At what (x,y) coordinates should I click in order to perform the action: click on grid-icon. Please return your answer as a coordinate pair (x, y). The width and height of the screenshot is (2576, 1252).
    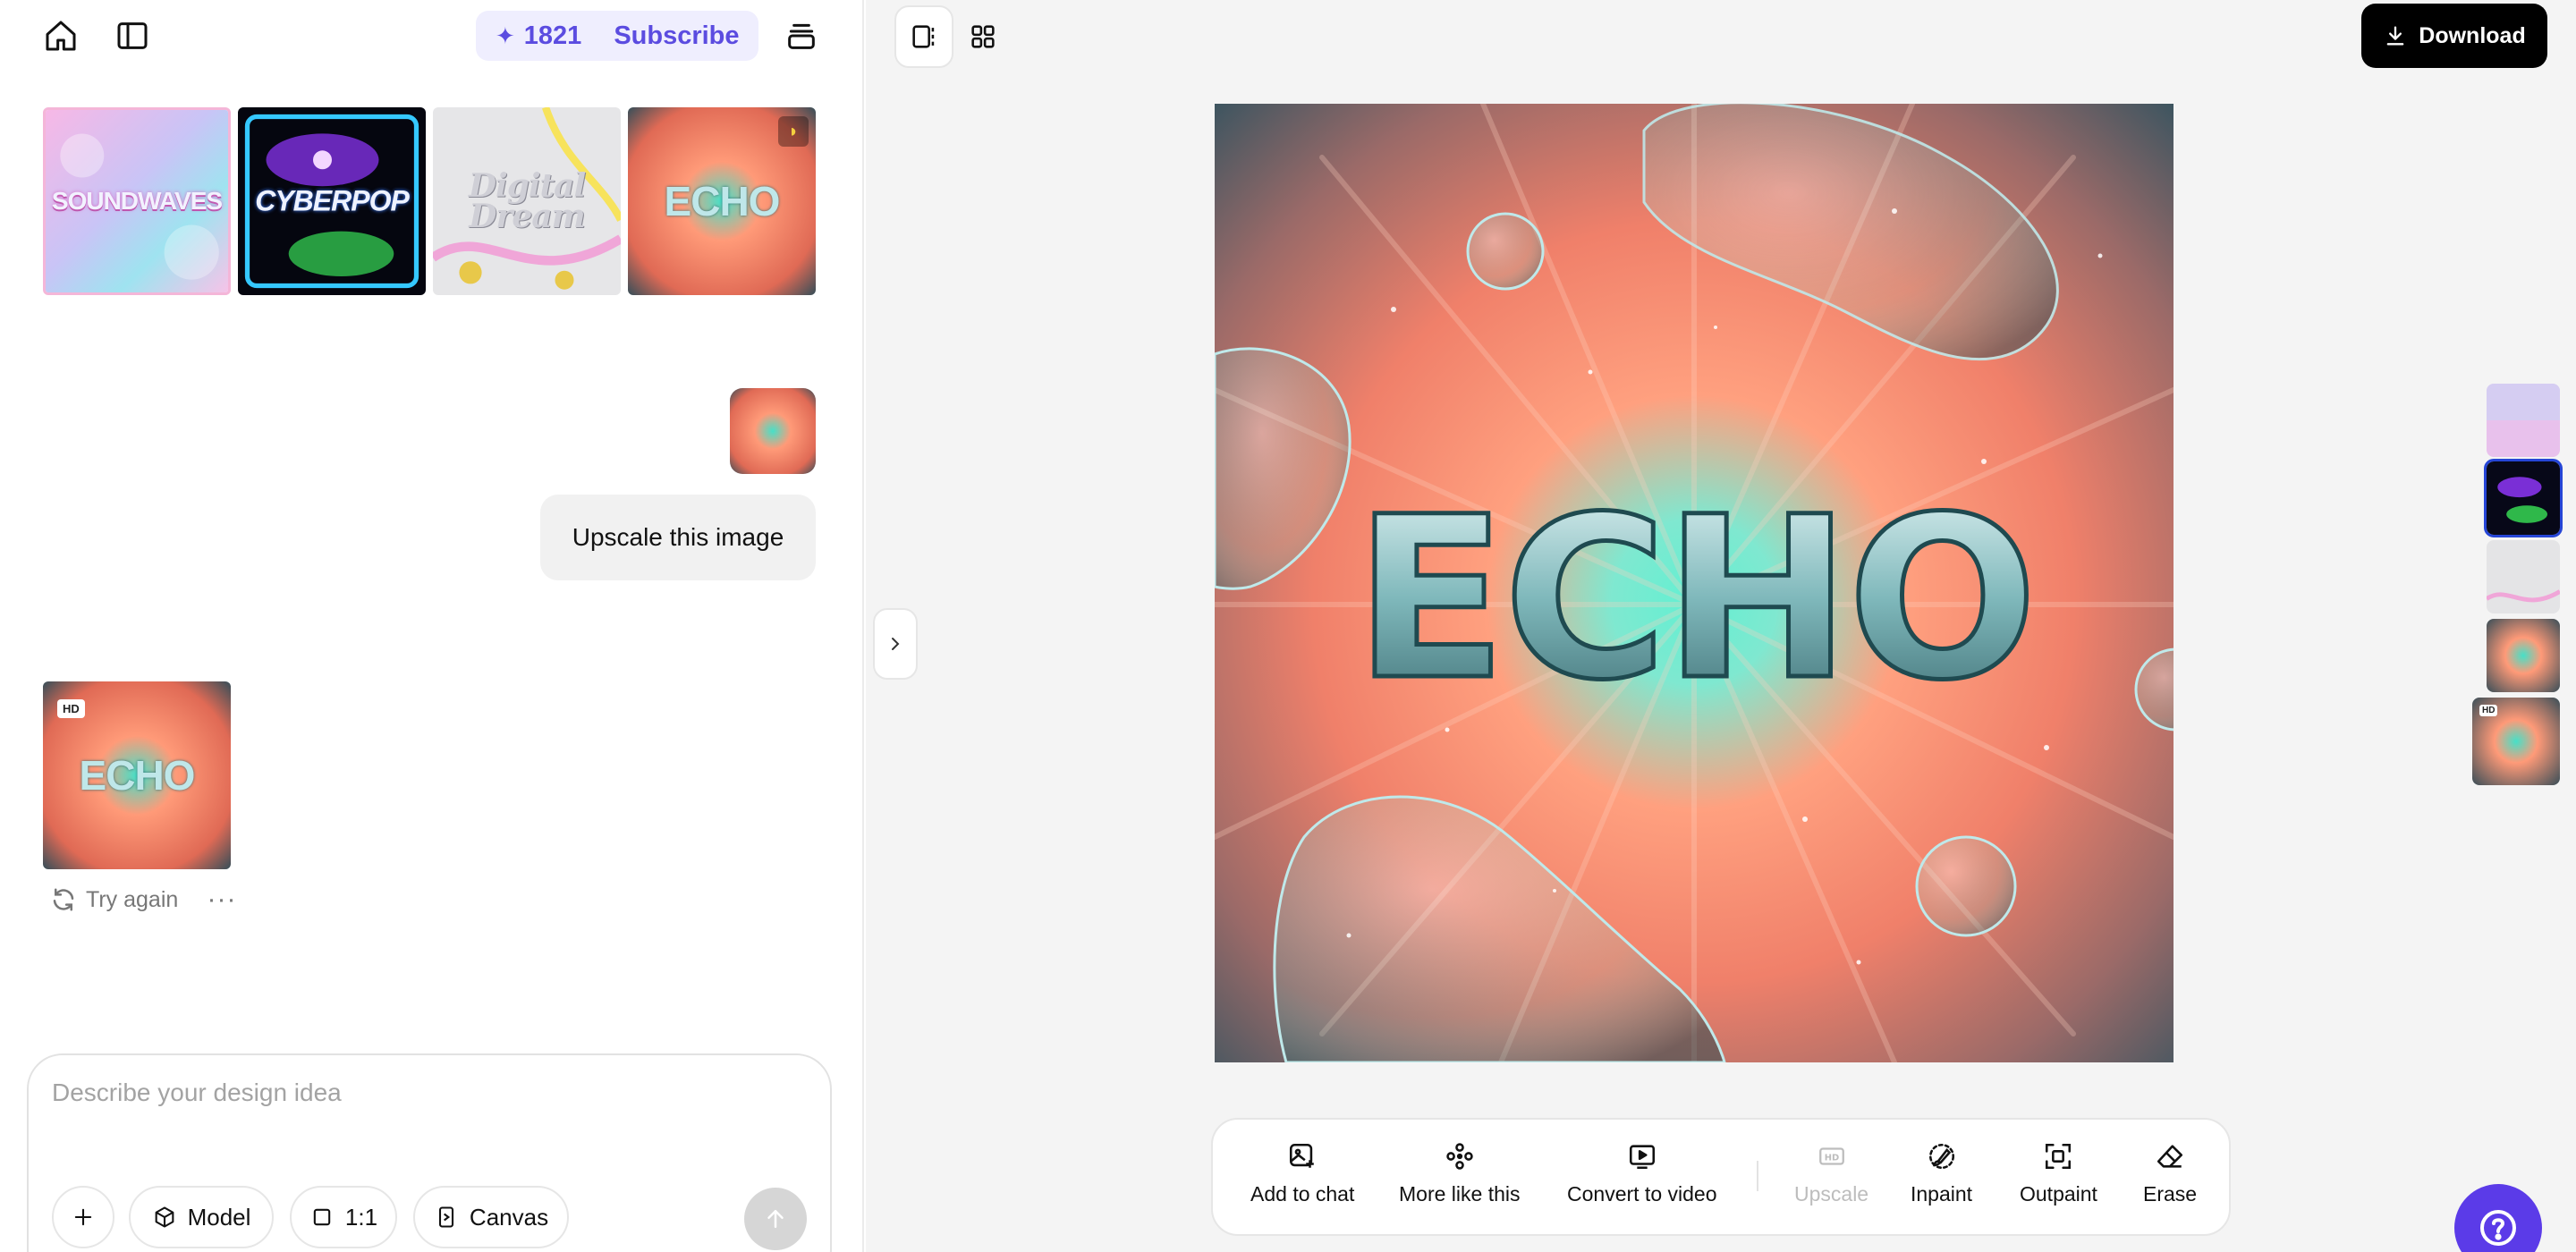
    Looking at the image, I should click on (983, 37).